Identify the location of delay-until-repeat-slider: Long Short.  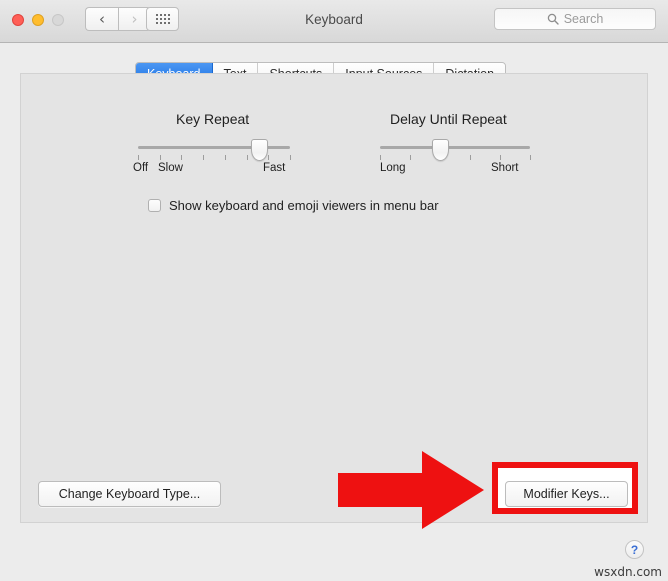
(455, 163).